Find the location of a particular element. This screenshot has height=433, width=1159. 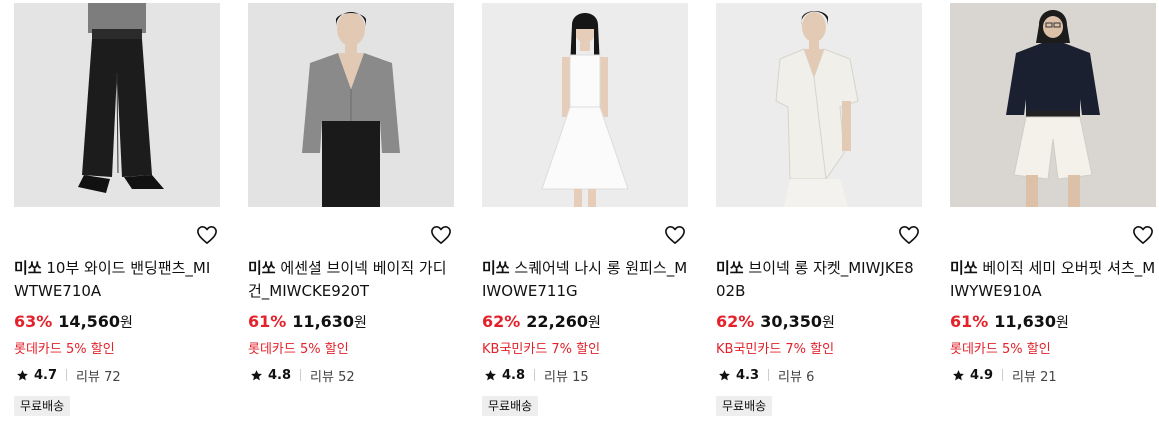

product-name: 미쏘 10부 와이드 밴딩팬츠_MIWTWE710A is located at coordinates (117, 281).